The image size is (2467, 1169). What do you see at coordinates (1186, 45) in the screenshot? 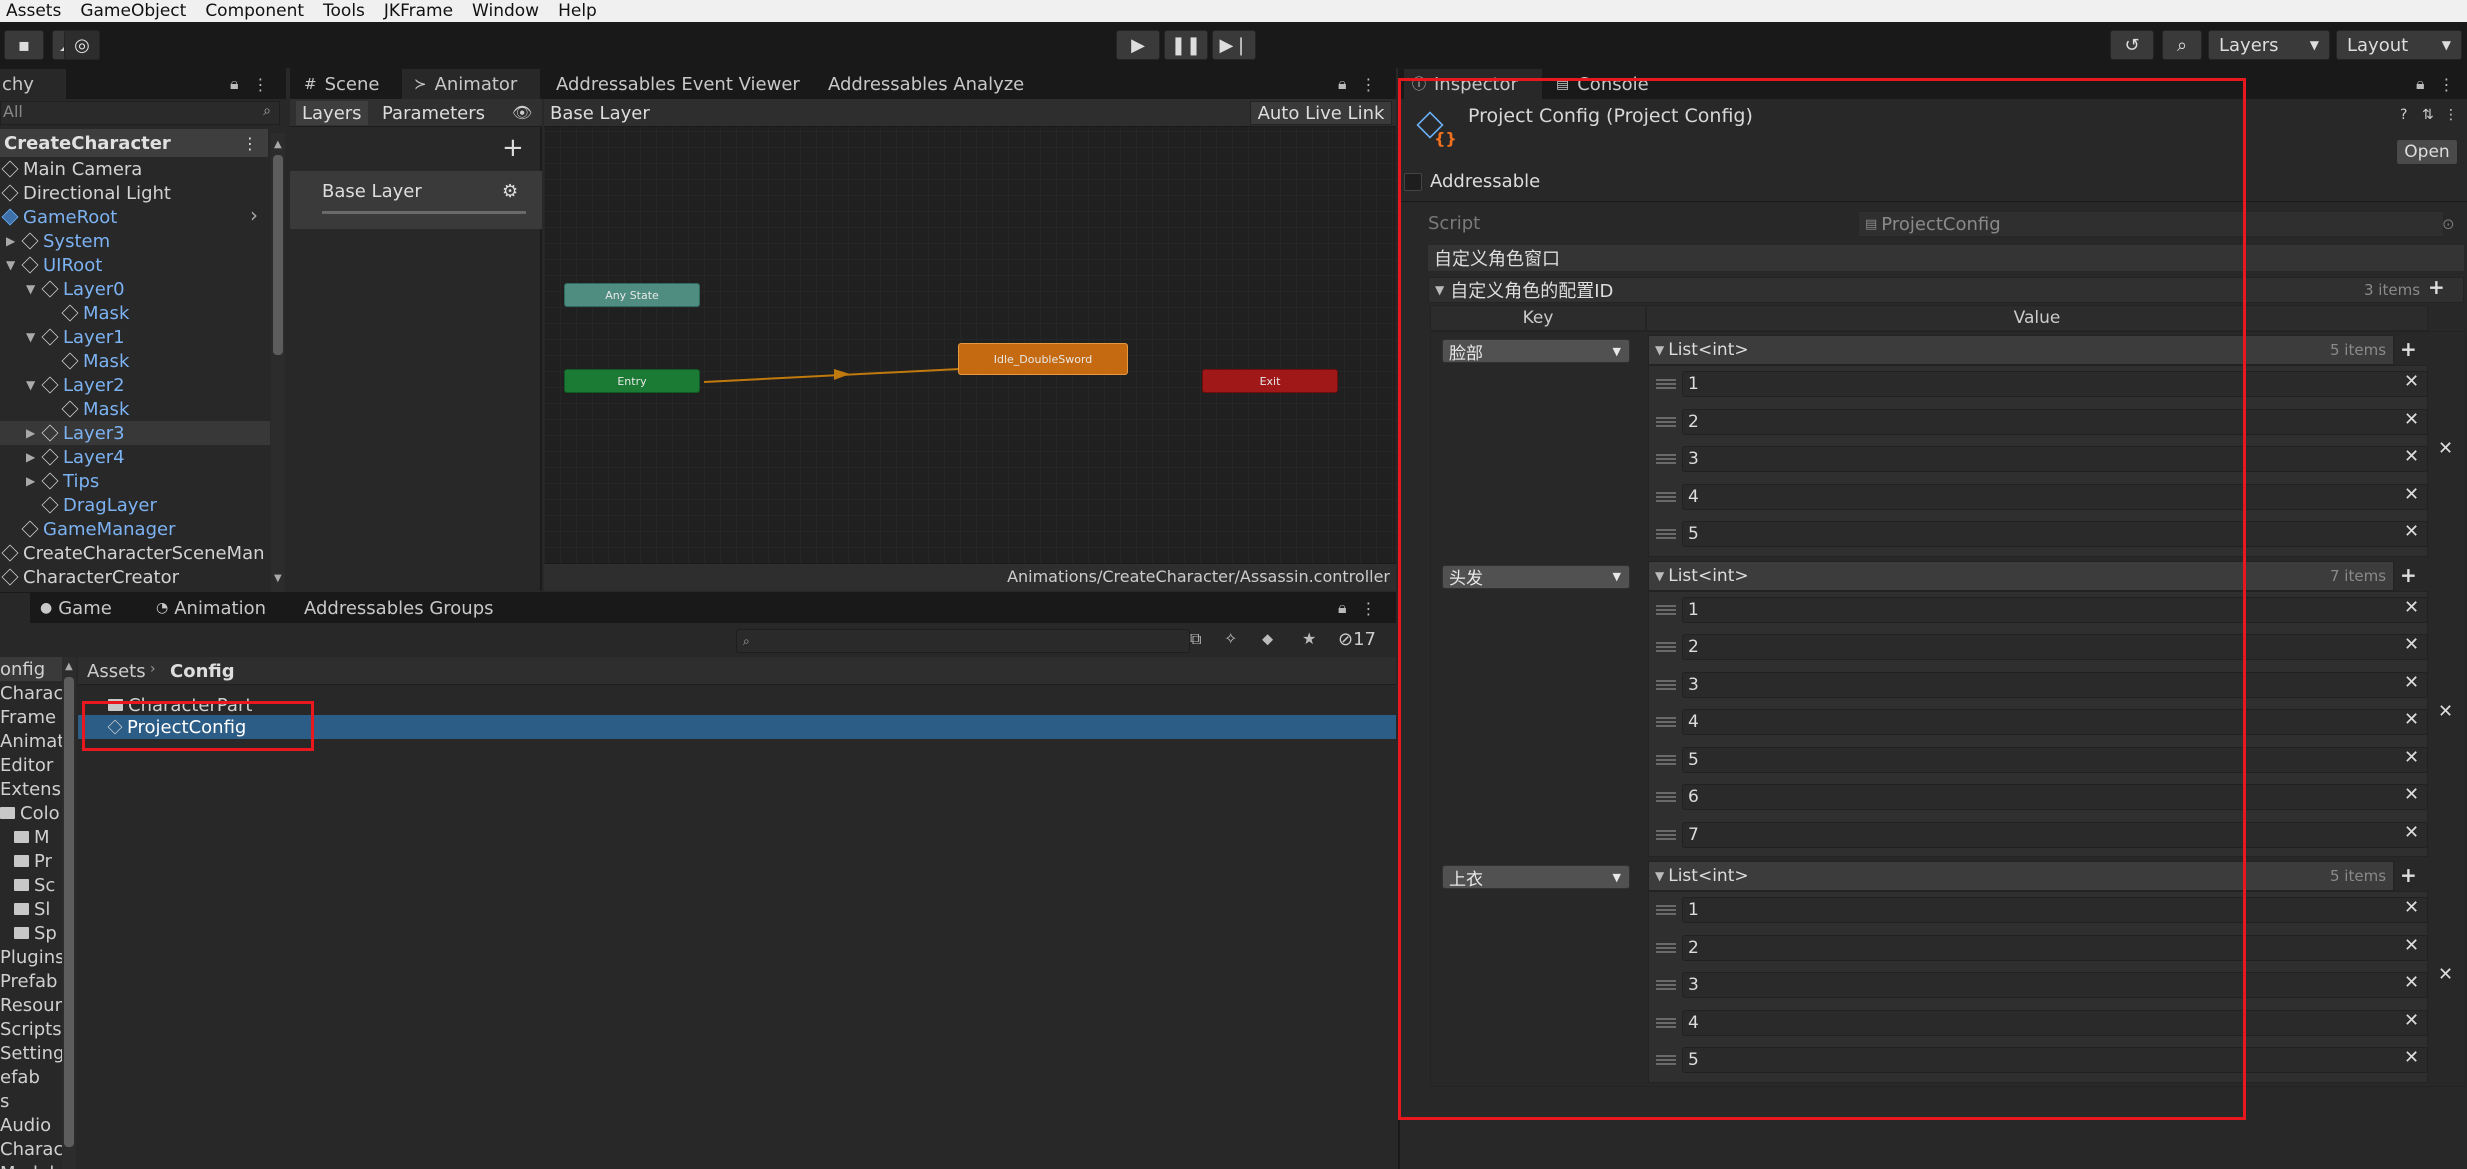
I see `pause-button: ❚❚` at bounding box center [1186, 45].